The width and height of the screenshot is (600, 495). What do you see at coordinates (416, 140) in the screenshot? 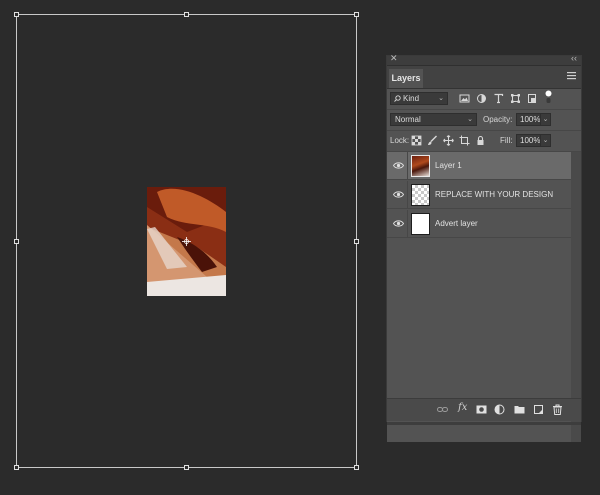
I see `lock-transparent-pixels-icon` at bounding box center [416, 140].